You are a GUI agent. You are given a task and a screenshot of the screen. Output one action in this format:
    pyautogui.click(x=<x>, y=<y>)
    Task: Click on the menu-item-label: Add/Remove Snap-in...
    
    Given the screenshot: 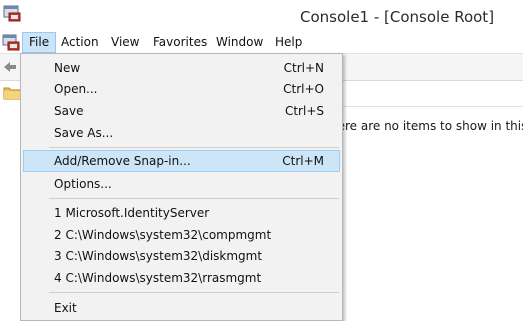 What is the action you would take?
    pyautogui.click(x=122, y=161)
    